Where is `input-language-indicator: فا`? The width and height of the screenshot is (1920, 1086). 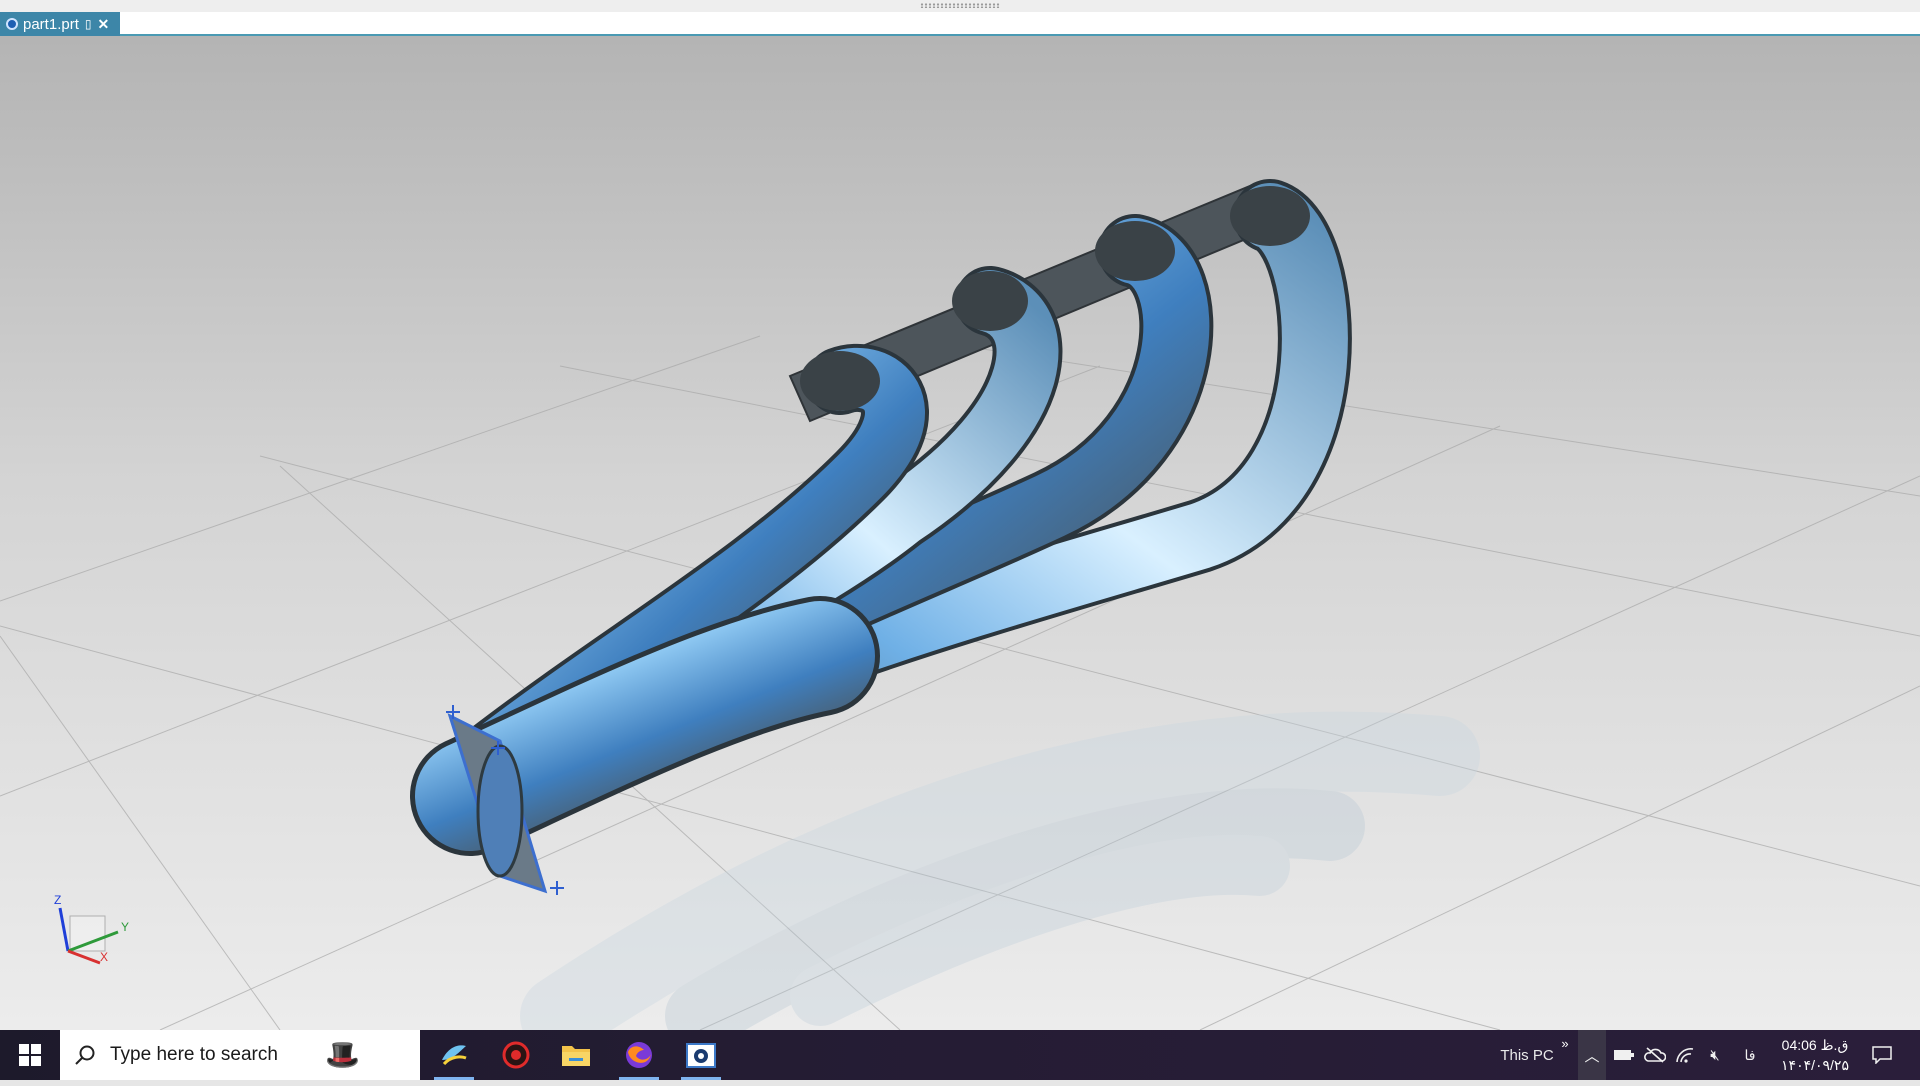
input-language-indicator: فا is located at coordinates (1750, 1055).